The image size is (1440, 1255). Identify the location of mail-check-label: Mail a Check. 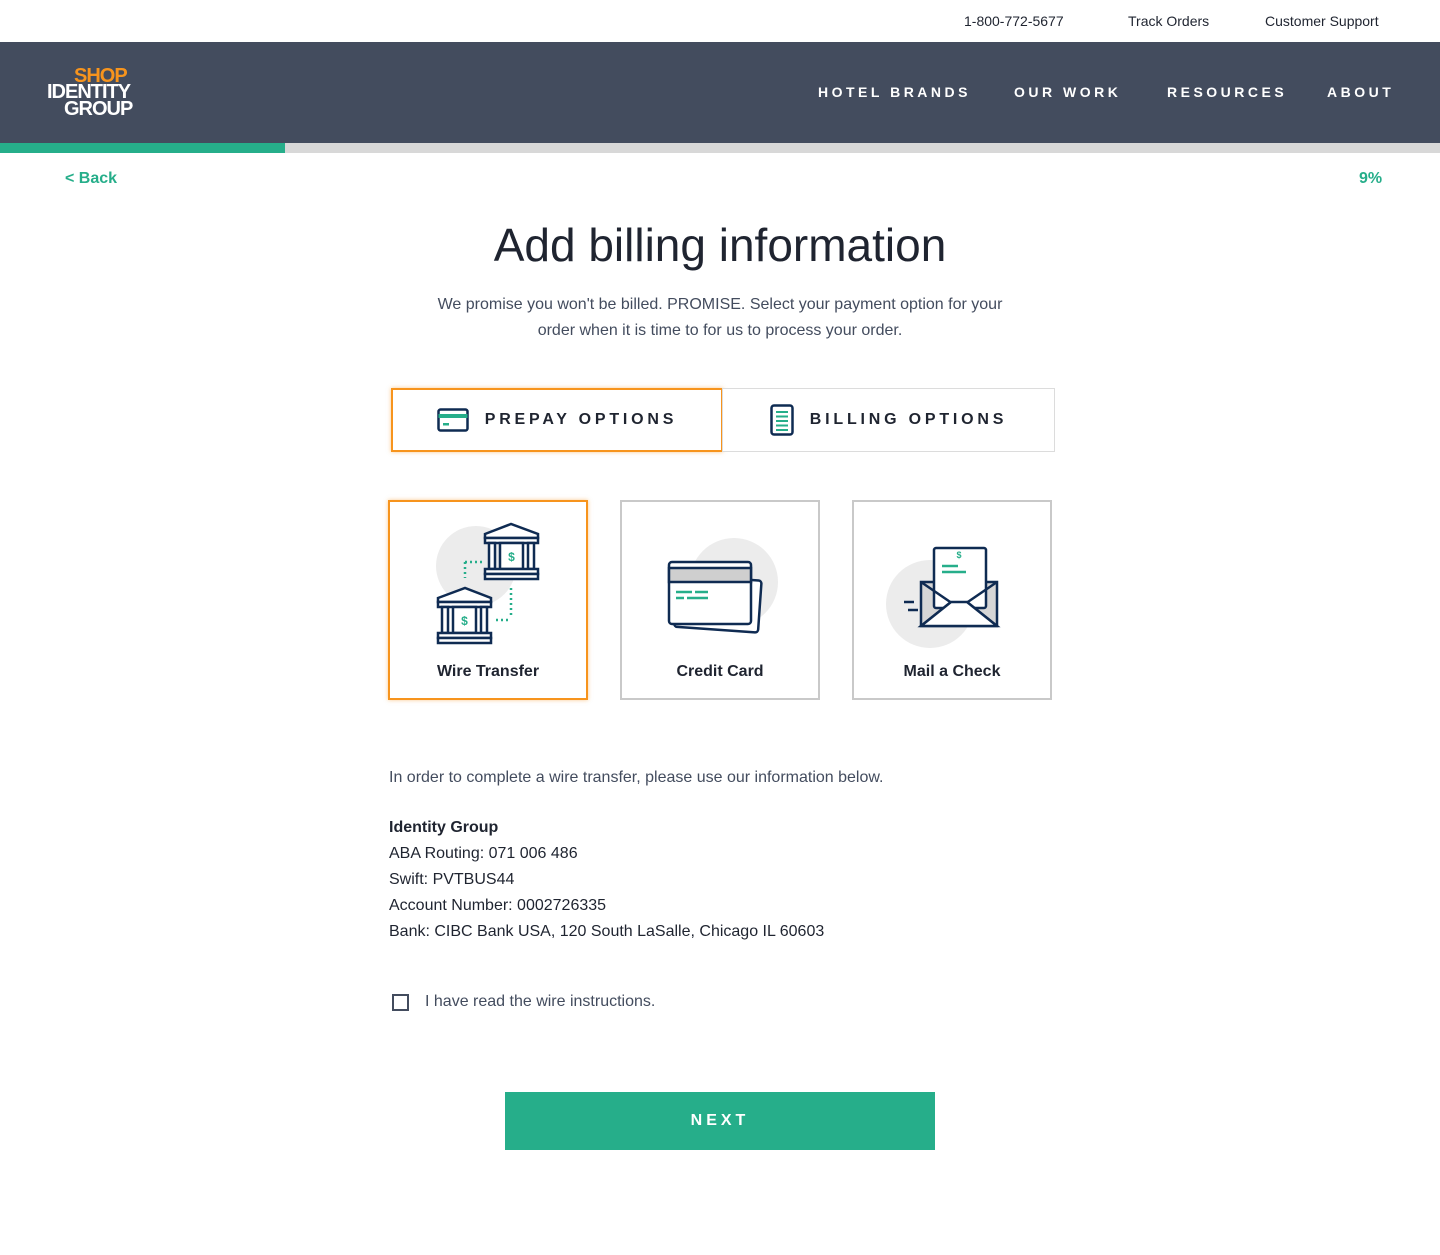
(952, 671).